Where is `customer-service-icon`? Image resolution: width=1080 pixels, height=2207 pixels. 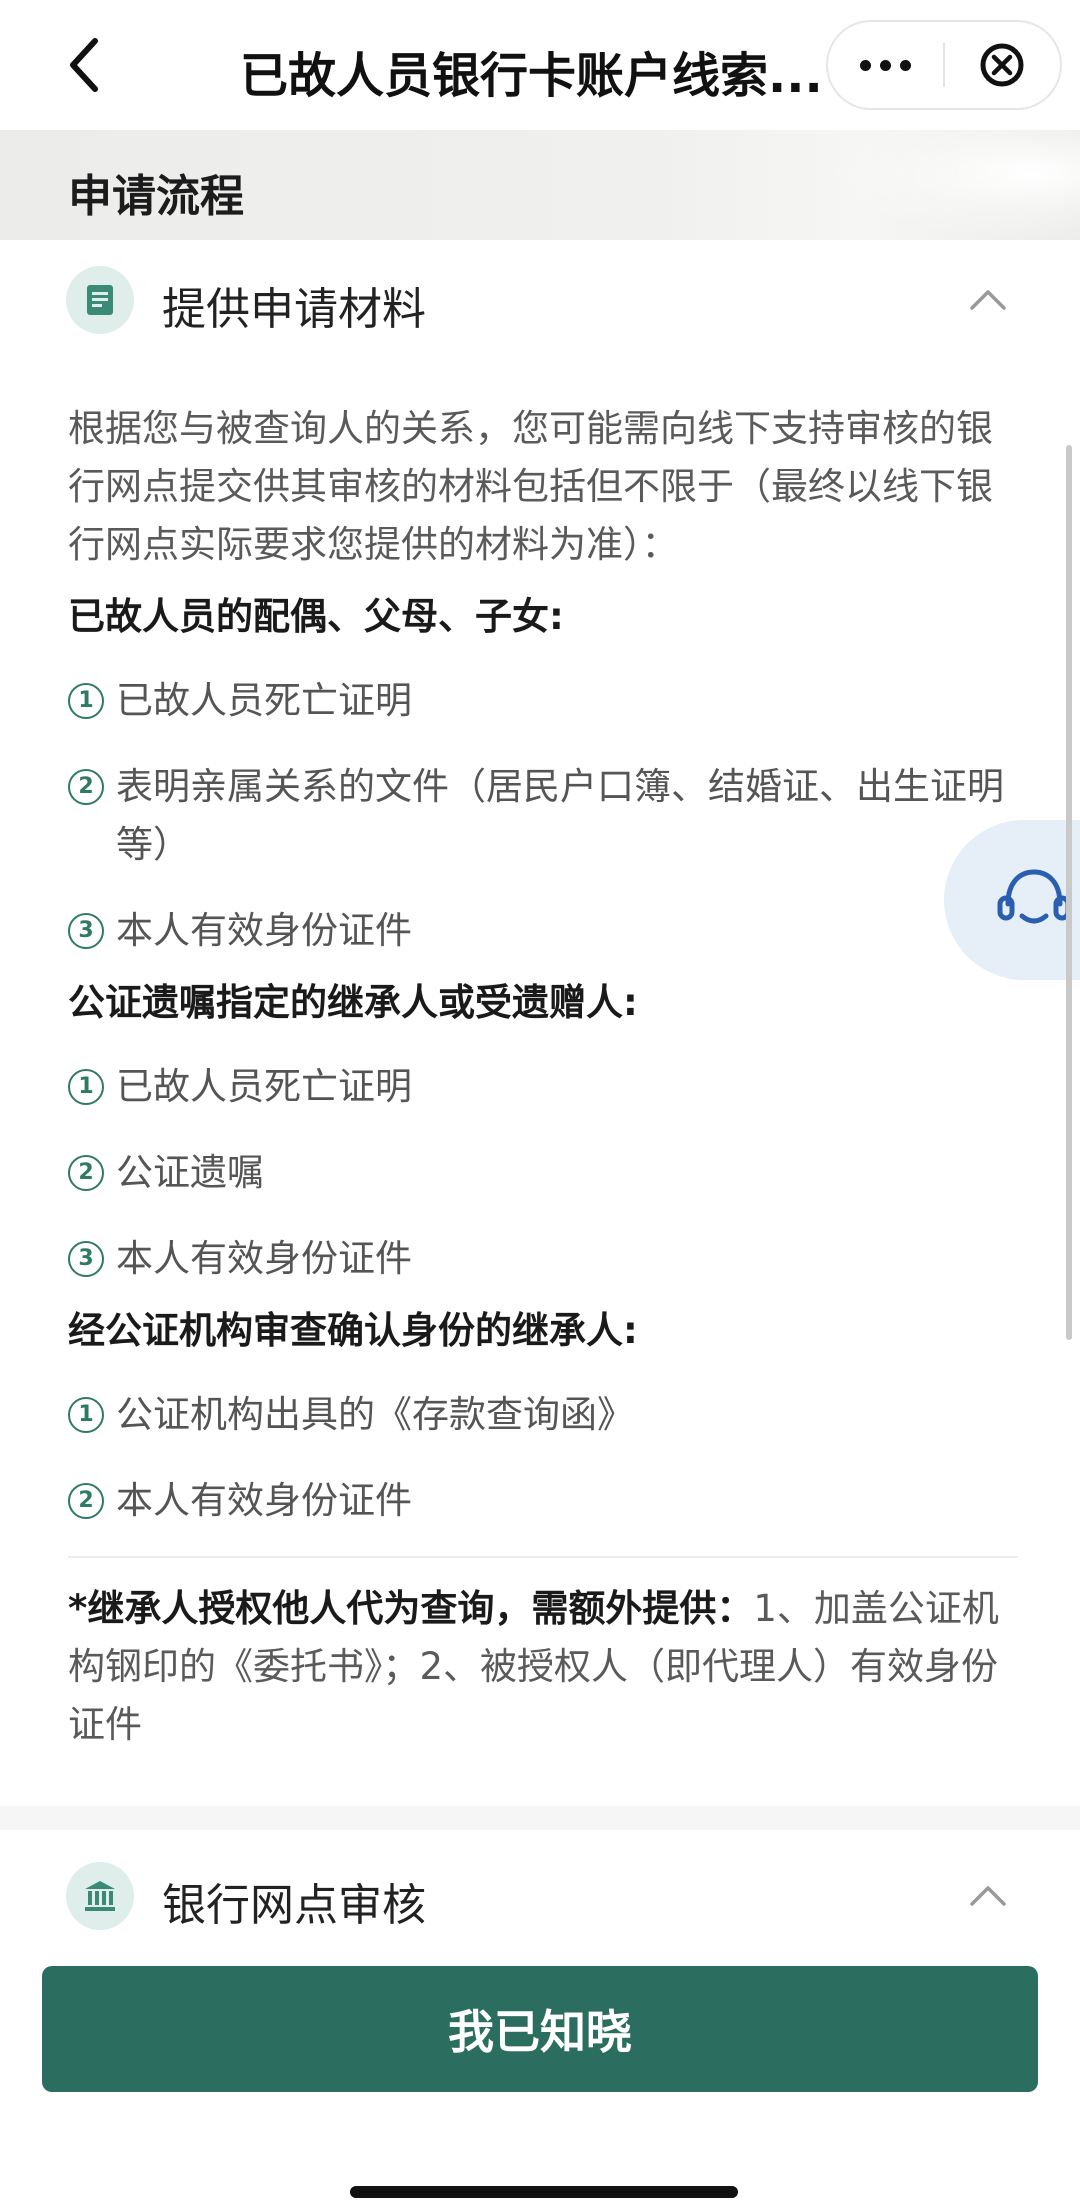
customer-service-icon is located at coordinates (1034, 896).